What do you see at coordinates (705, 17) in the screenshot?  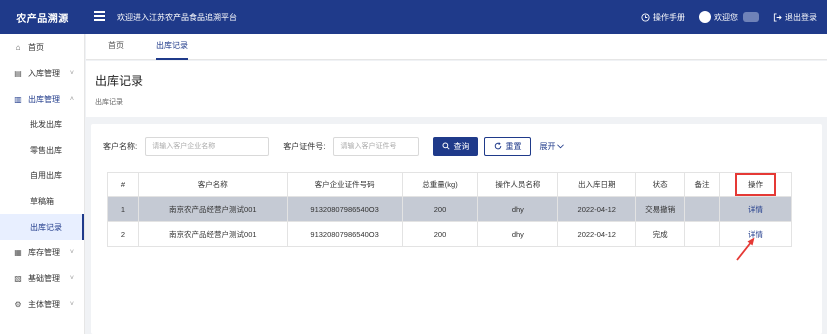 I see `avatar` at bounding box center [705, 17].